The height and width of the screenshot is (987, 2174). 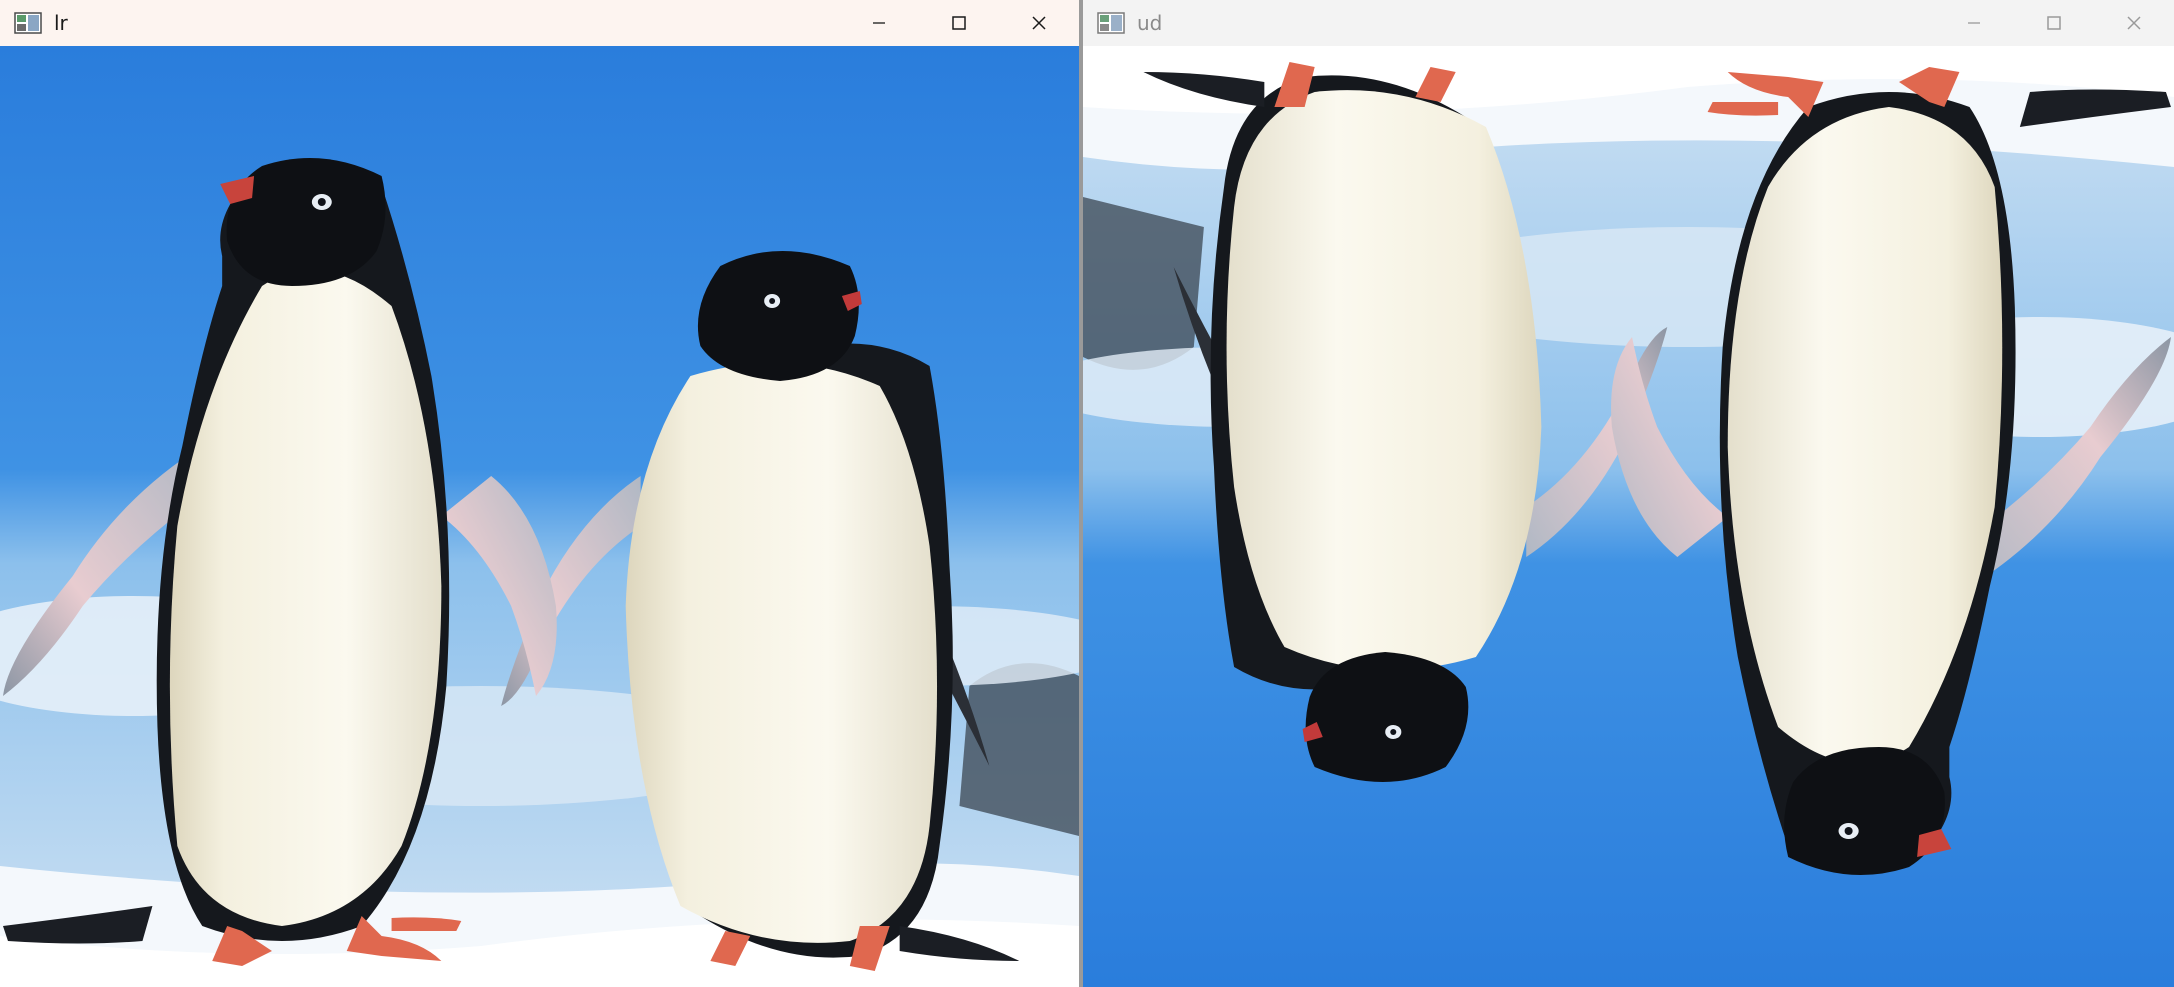 I want to click on window-title: ud, so click(x=1150, y=23).